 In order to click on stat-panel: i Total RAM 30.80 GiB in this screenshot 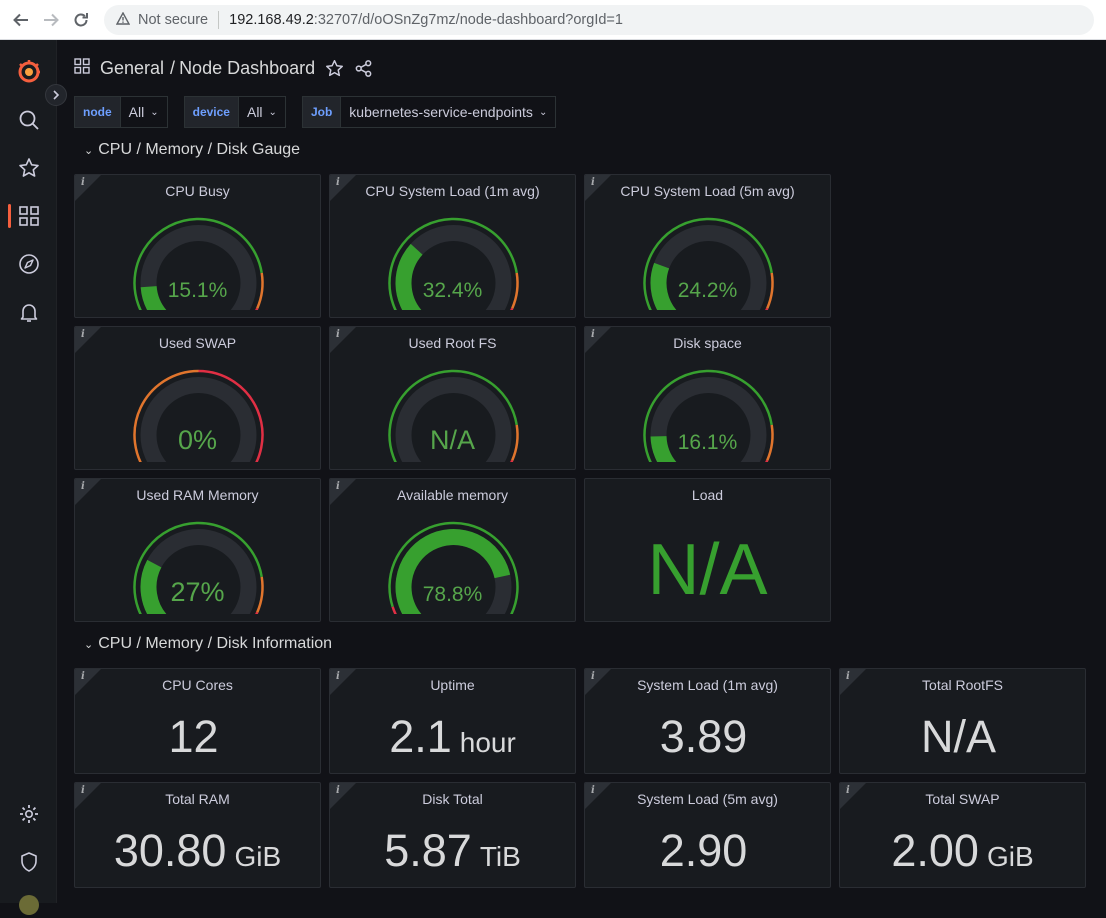, I will do `click(197, 835)`.